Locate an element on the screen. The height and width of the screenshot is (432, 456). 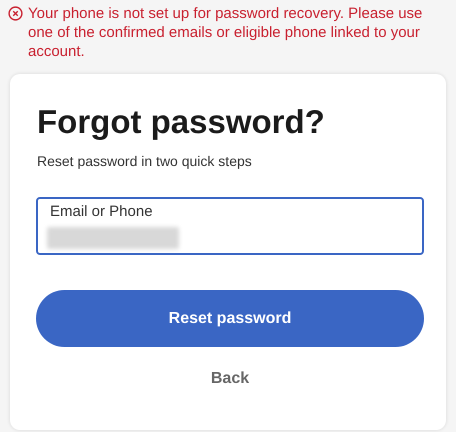
error-message: Your phone is not set up for password recovery. Please use one of the confirmed emails or eligible phone linked to your account. is located at coordinates (226, 32).